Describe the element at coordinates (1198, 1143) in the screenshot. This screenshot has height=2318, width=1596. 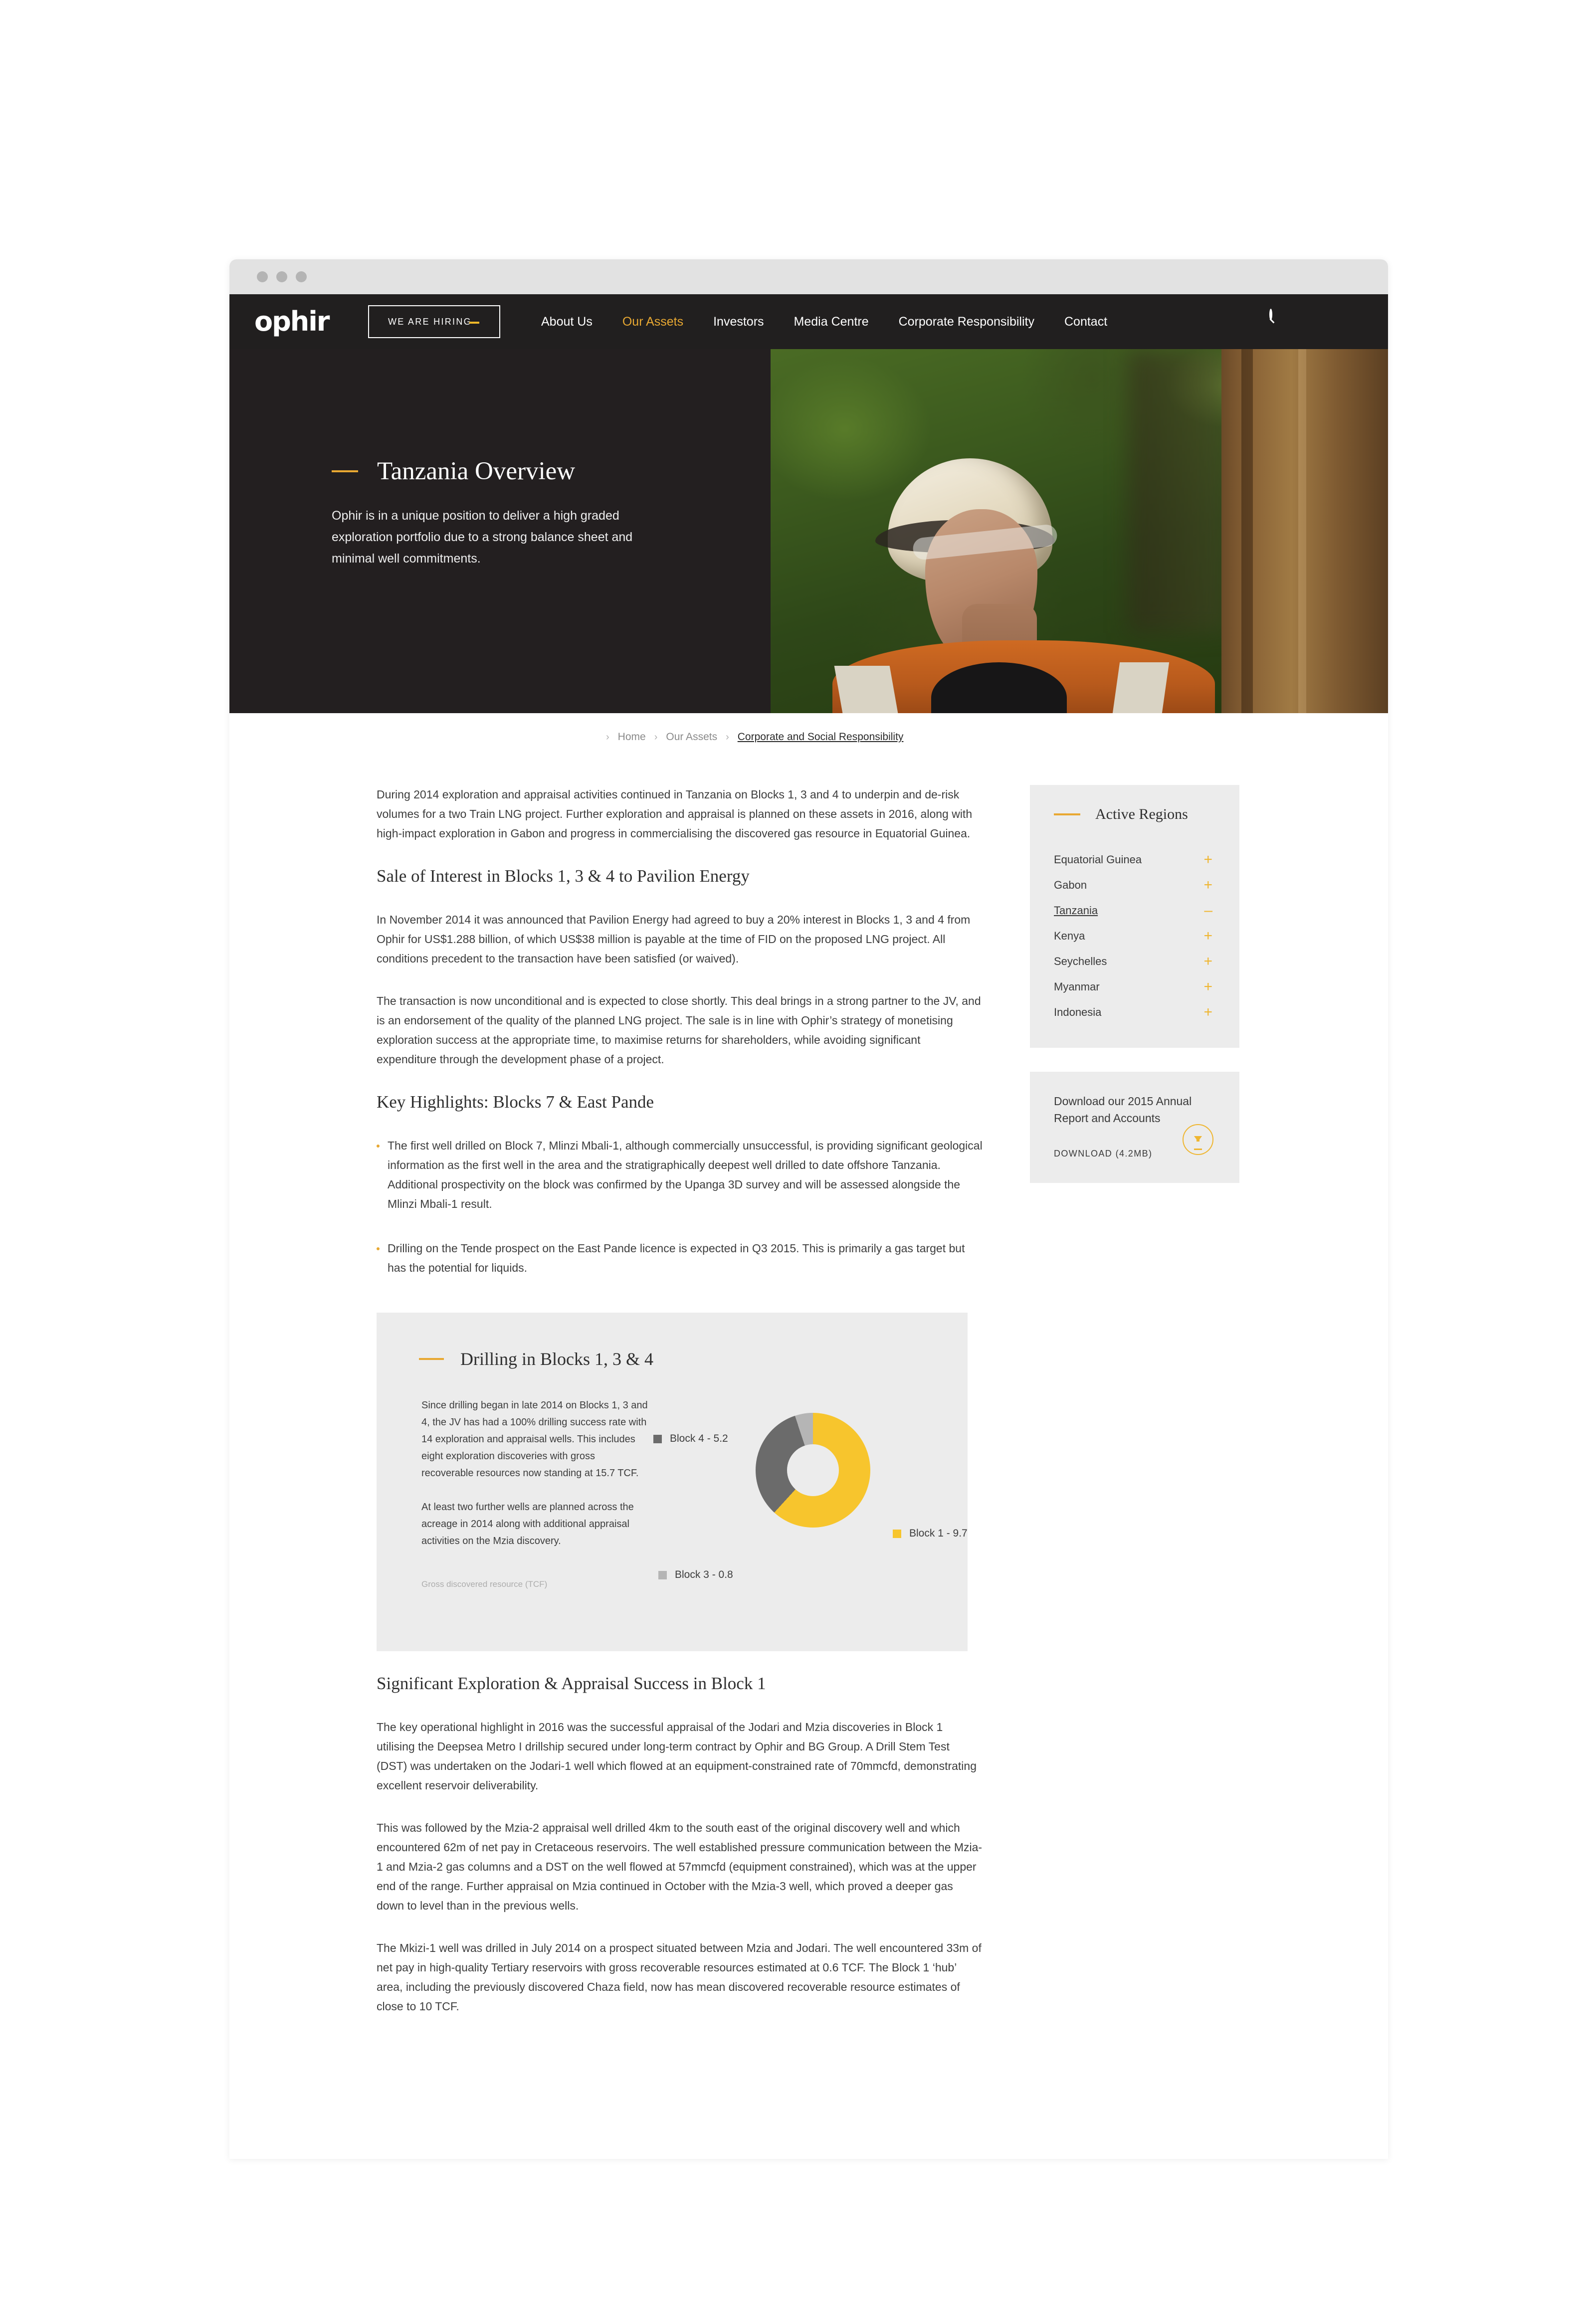
I see `download-arrow-glyph` at that location.